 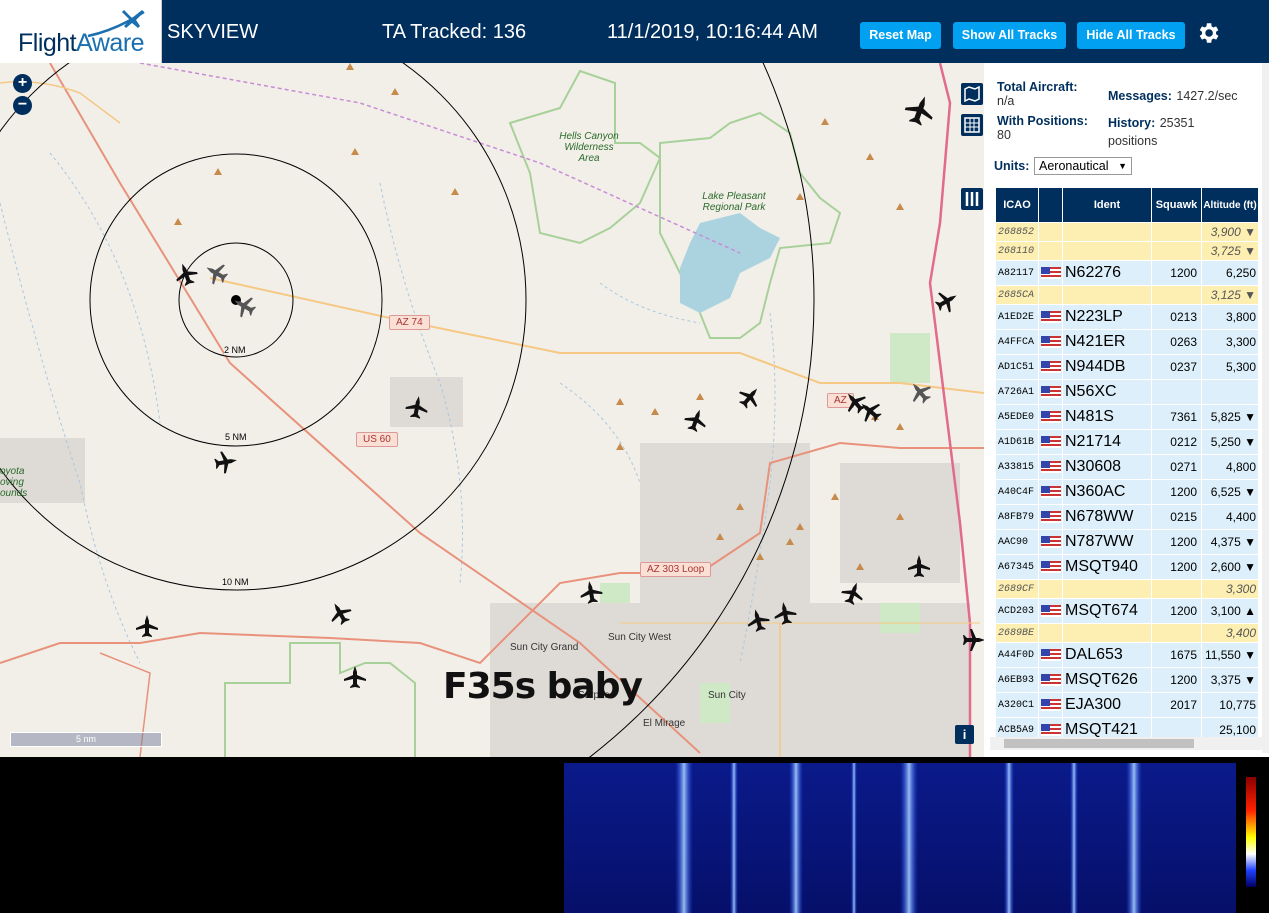 What do you see at coordinates (1176, 392) in the screenshot?
I see `cell-squawk` at bounding box center [1176, 392].